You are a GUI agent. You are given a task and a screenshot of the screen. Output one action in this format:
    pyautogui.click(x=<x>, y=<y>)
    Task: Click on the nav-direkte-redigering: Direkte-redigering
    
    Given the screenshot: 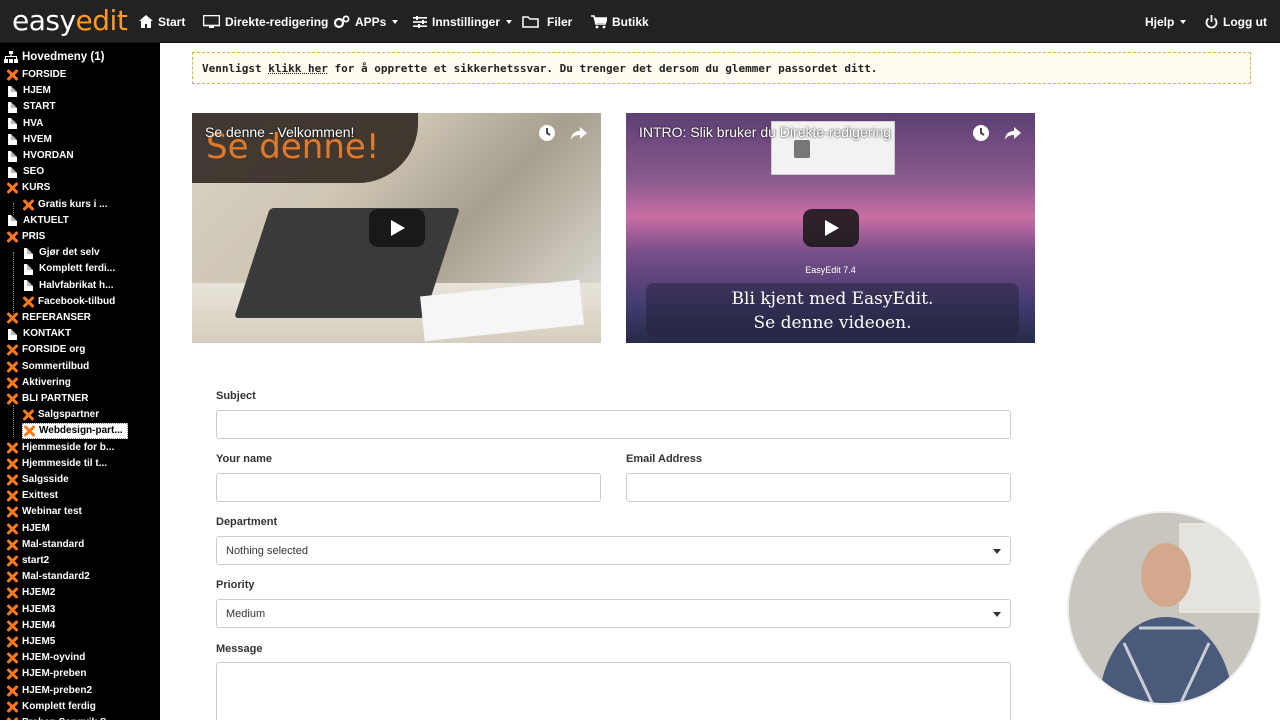 What is the action you would take?
    pyautogui.click(x=265, y=21)
    